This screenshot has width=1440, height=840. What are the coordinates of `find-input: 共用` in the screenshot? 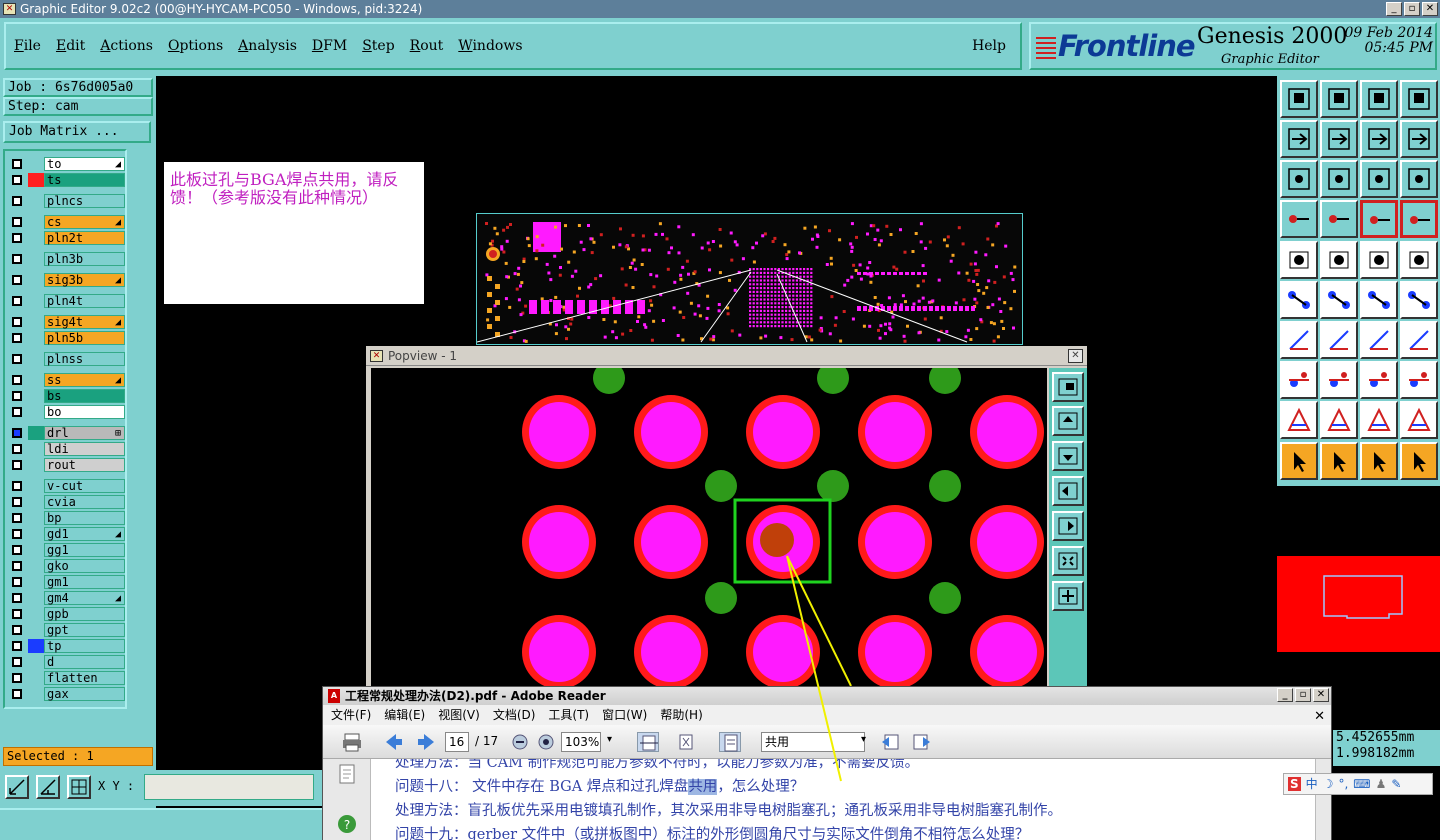 It's located at (813, 742).